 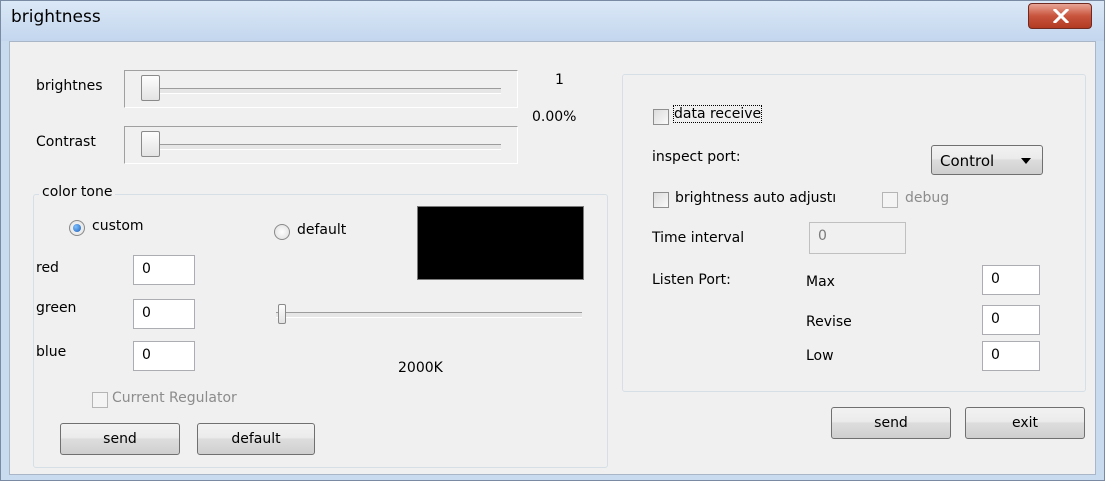 I want to click on debug-label: debug, so click(x=927, y=198).